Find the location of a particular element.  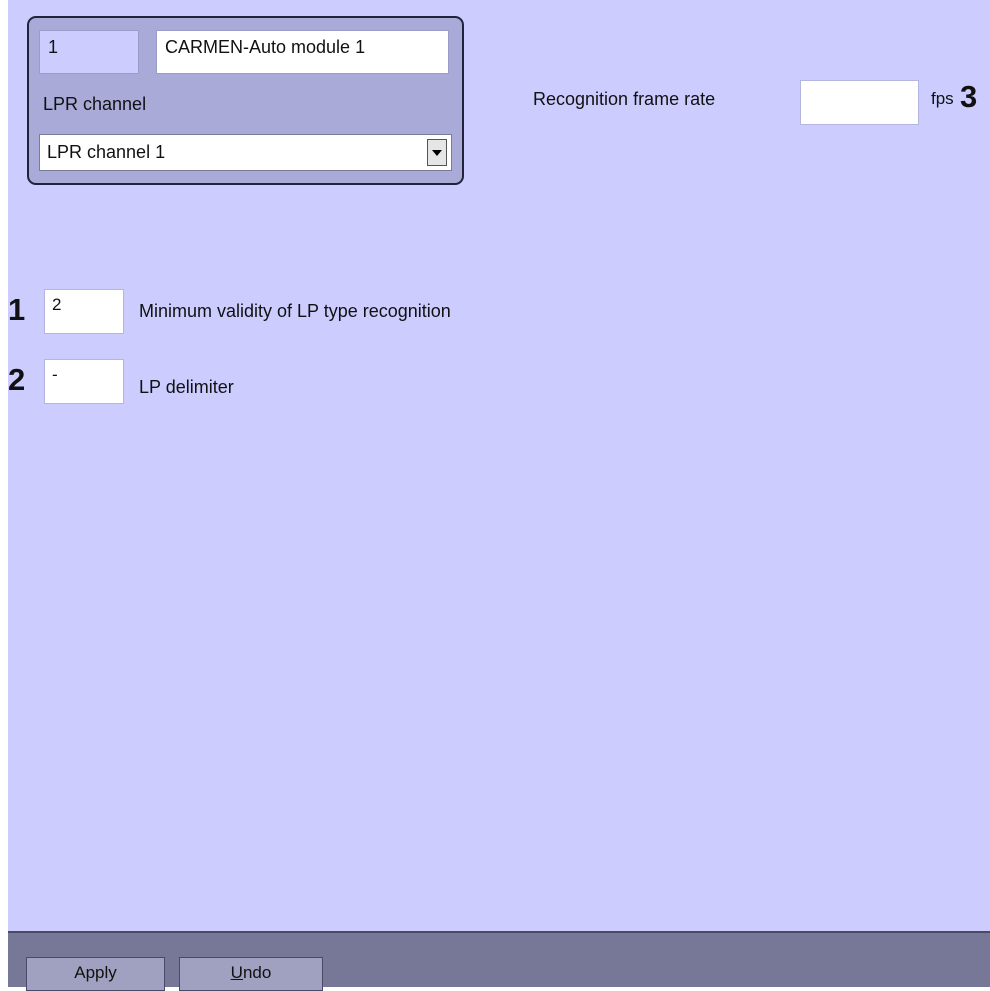

callout-1: 1 is located at coordinates (17, 309).